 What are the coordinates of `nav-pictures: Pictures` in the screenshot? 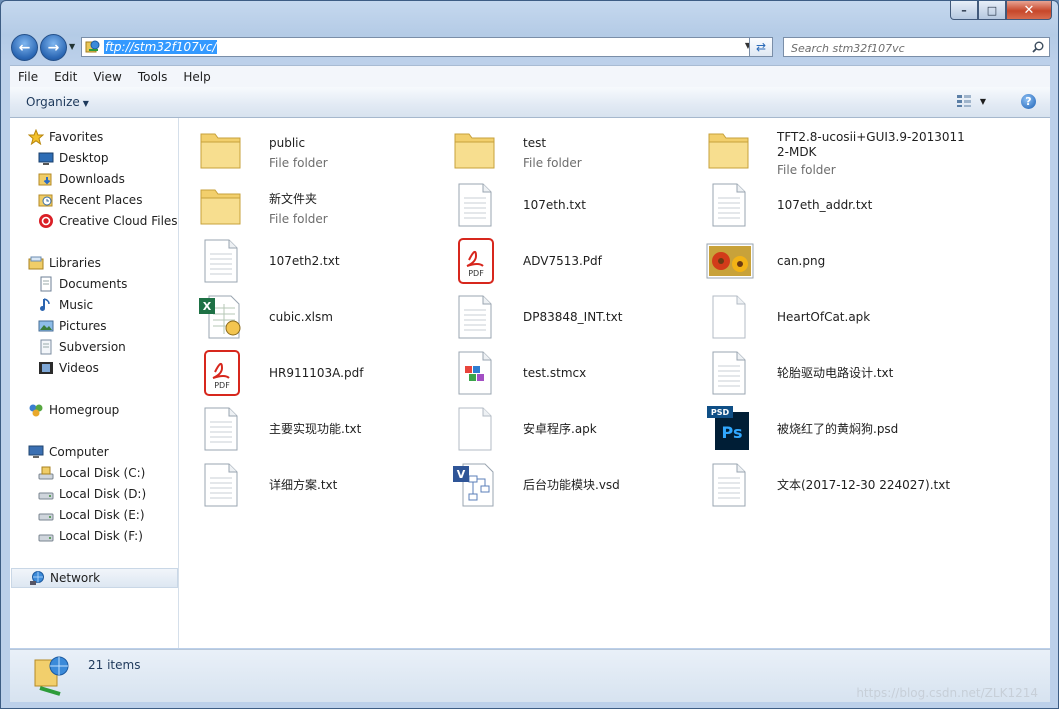 It's located at (72, 326).